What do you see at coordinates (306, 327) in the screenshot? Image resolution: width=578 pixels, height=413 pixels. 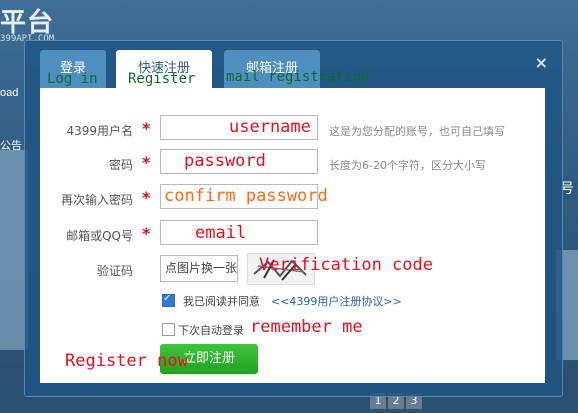 I see `annotation-remember-me: remember me` at bounding box center [306, 327].